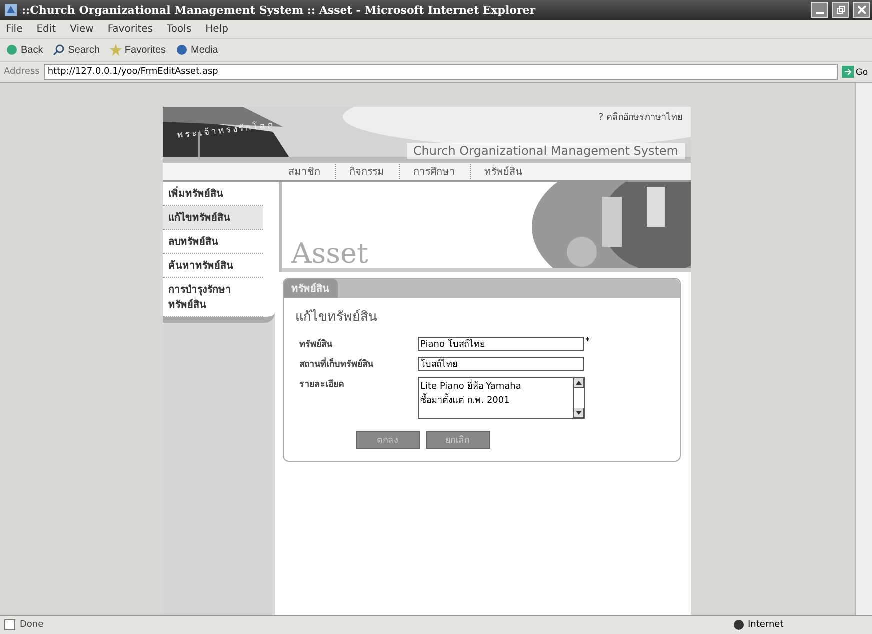 The height and width of the screenshot is (634, 872). Describe the element at coordinates (368, 171) in the screenshot. I see `nav-link: กิจกรรม` at that location.